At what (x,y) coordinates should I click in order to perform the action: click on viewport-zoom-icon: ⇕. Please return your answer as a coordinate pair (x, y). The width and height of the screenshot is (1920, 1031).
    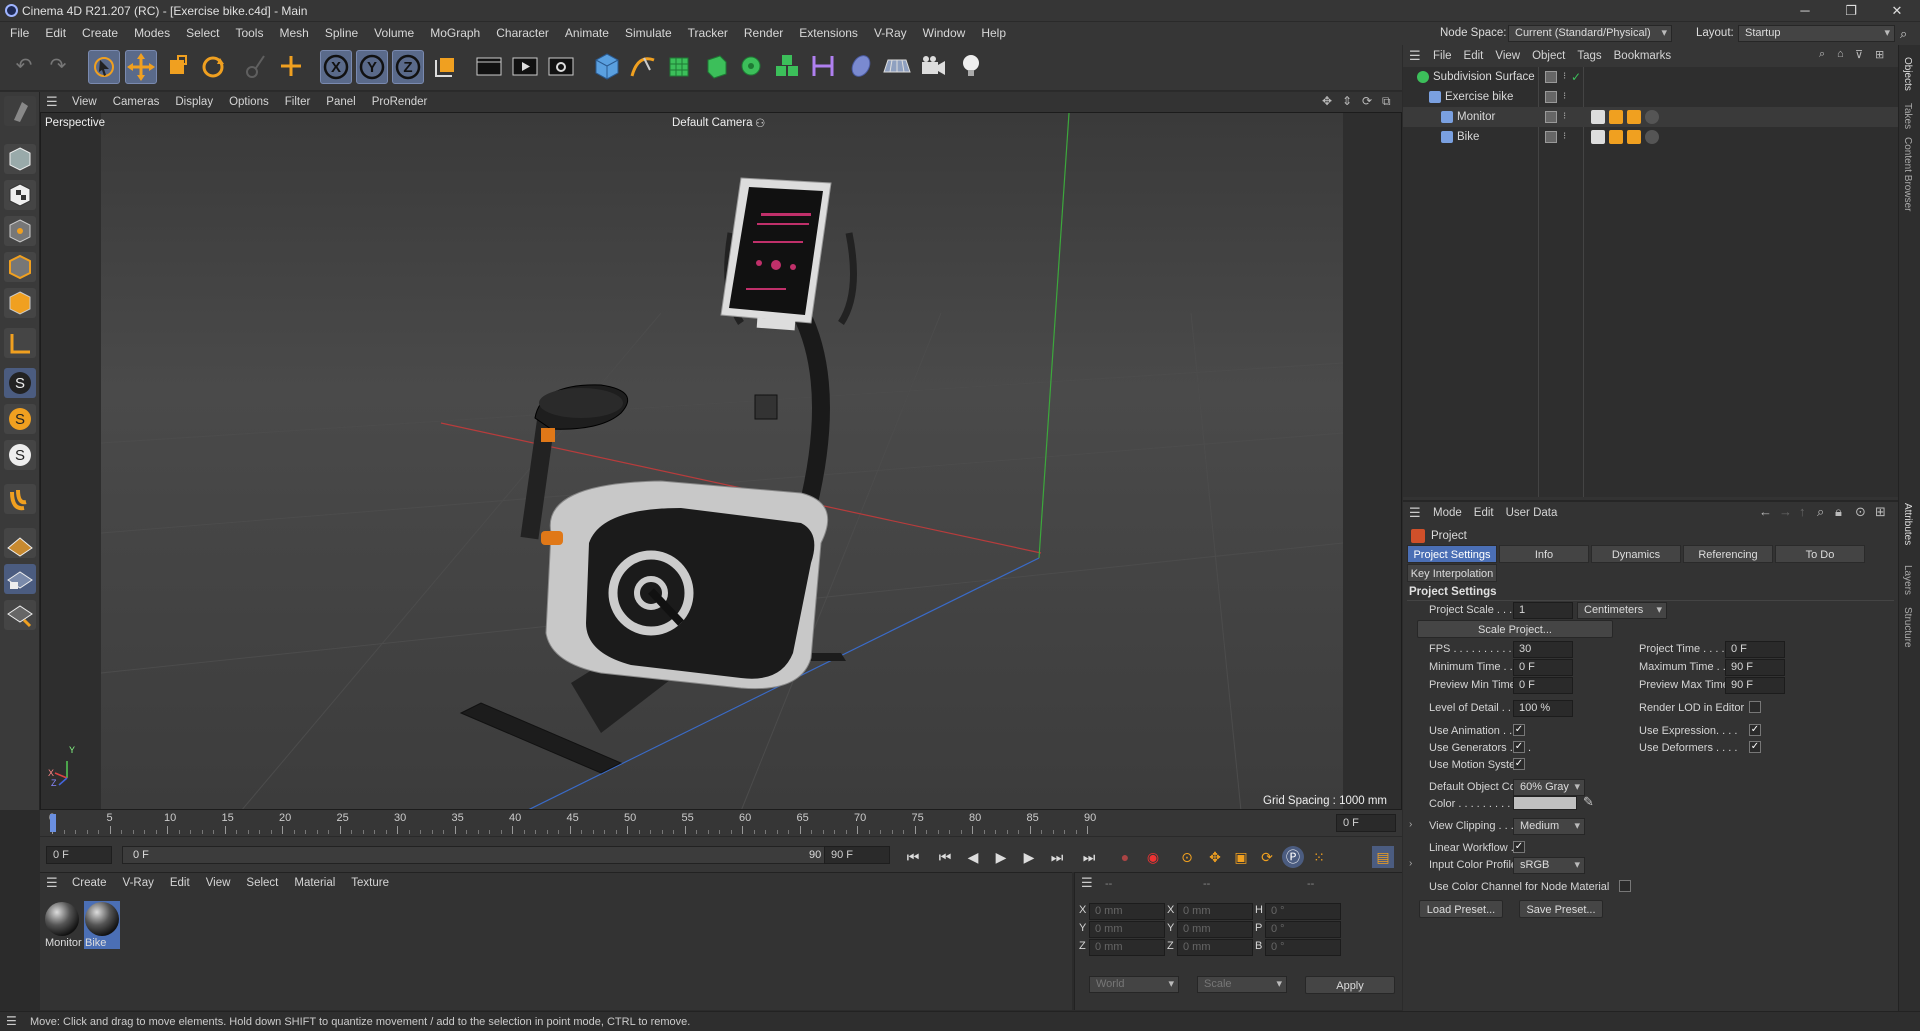
    Looking at the image, I should click on (1347, 101).